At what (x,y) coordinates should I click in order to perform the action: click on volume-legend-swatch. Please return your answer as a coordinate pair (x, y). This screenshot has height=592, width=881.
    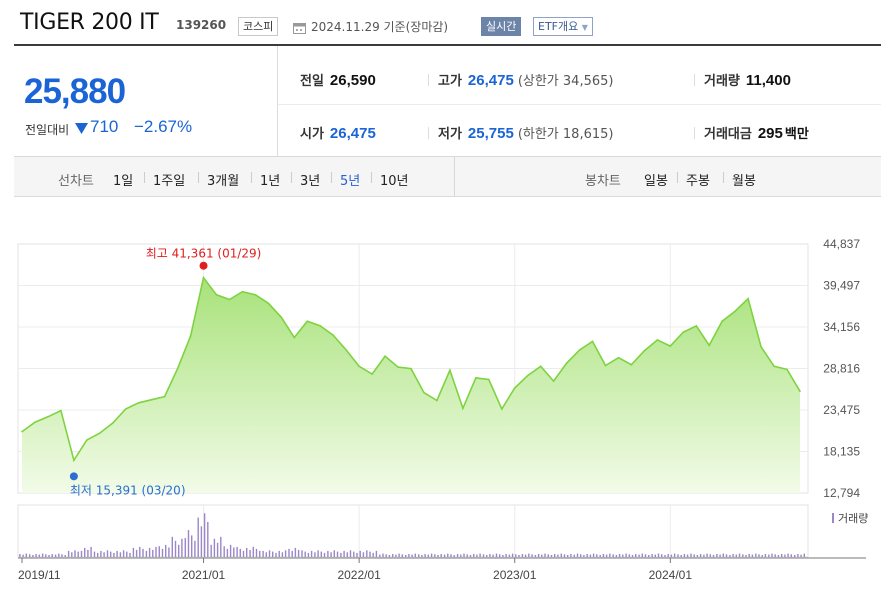
    Looking at the image, I should click on (833, 518).